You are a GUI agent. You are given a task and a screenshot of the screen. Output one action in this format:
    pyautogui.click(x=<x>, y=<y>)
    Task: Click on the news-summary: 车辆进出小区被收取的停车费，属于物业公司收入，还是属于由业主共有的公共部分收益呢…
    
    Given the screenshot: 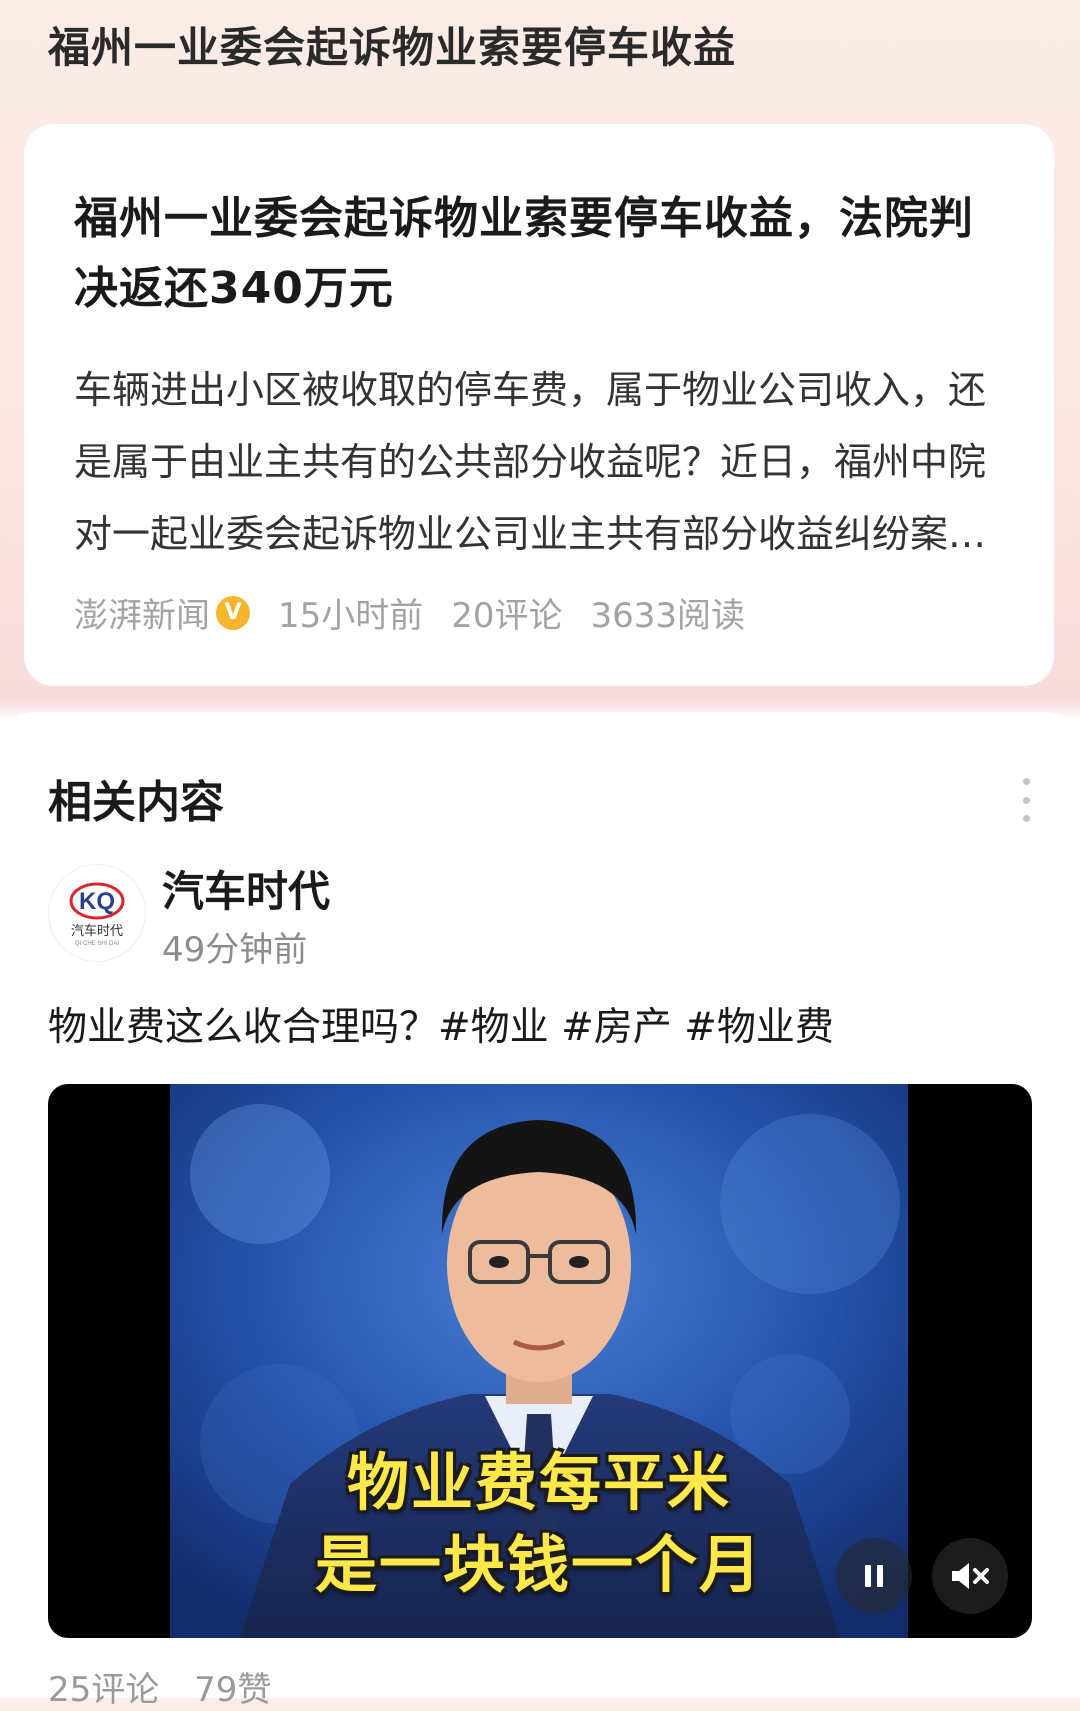 What is the action you would take?
    pyautogui.click(x=544, y=462)
    